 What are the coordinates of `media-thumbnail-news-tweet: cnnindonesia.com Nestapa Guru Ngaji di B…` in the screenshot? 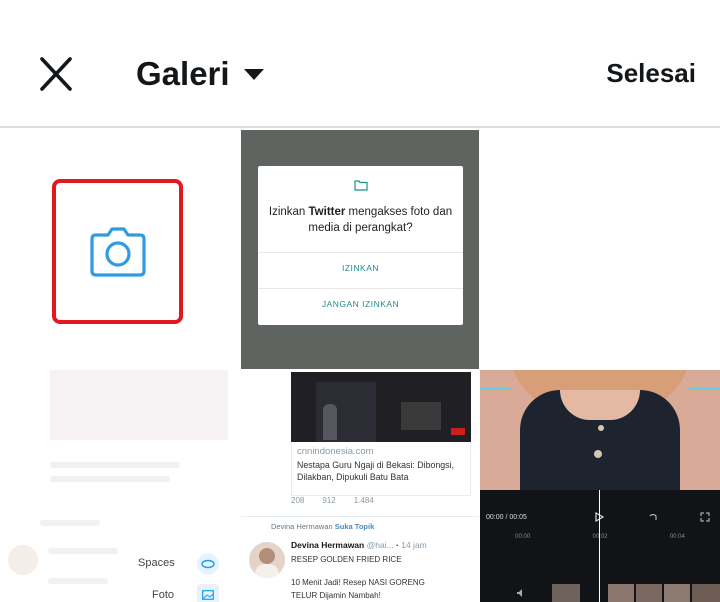 It's located at (360, 486).